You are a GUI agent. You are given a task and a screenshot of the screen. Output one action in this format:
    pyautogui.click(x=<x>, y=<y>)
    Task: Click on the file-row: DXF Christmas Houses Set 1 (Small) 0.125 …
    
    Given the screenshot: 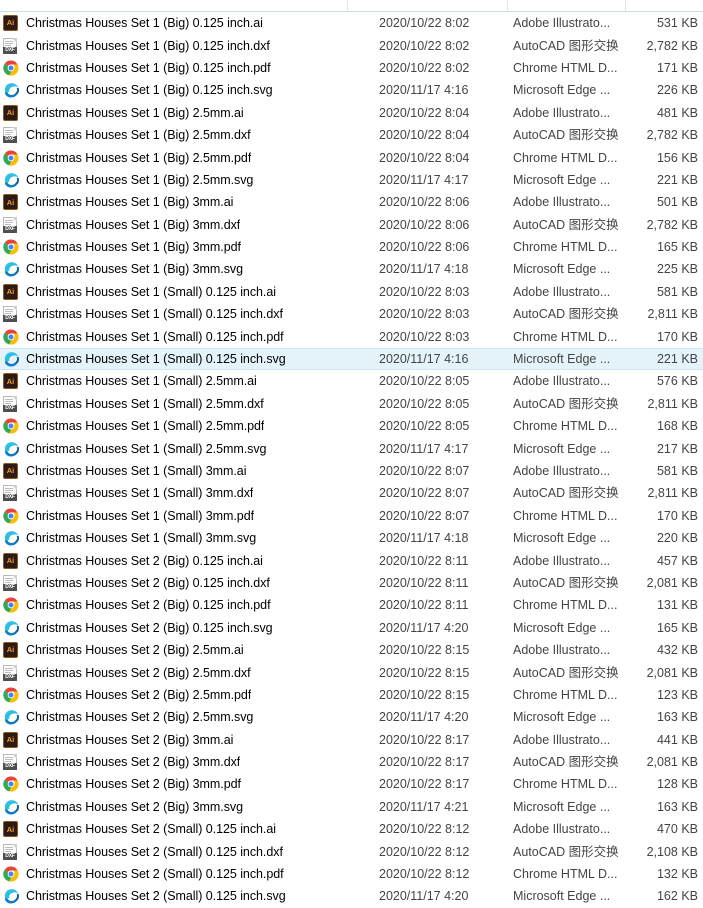 What is the action you would take?
    pyautogui.click(x=351, y=314)
    